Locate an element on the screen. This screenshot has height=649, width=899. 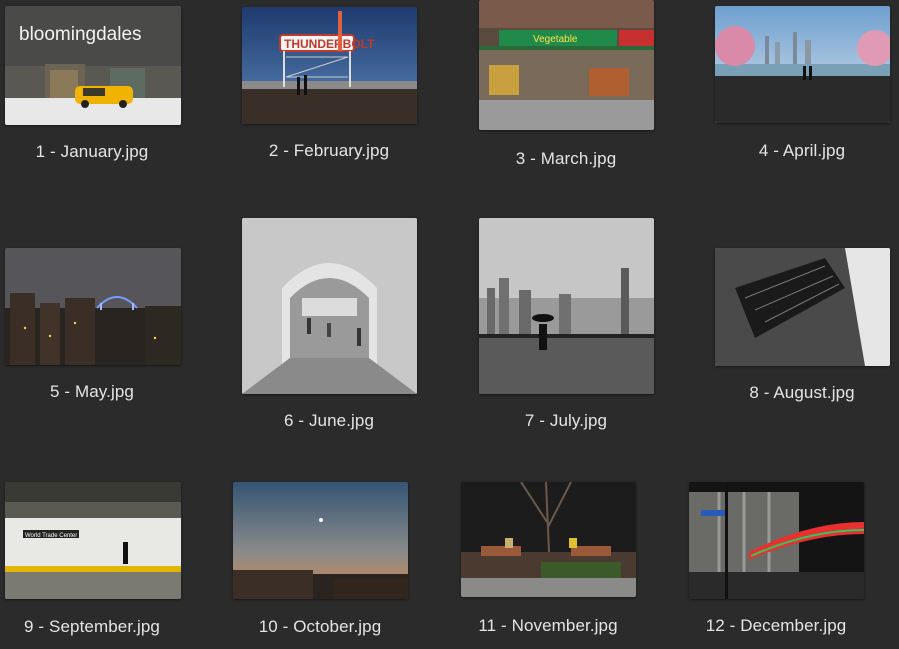
thumbnail-september: World Trade Center is located at coordinates (93, 540).